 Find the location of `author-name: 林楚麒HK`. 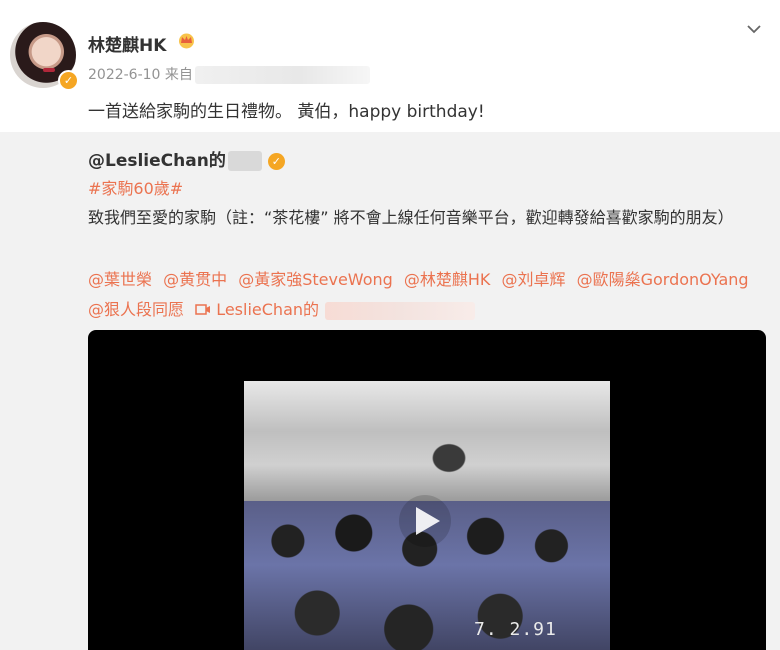

author-name: 林楚麒HK is located at coordinates (127, 43).